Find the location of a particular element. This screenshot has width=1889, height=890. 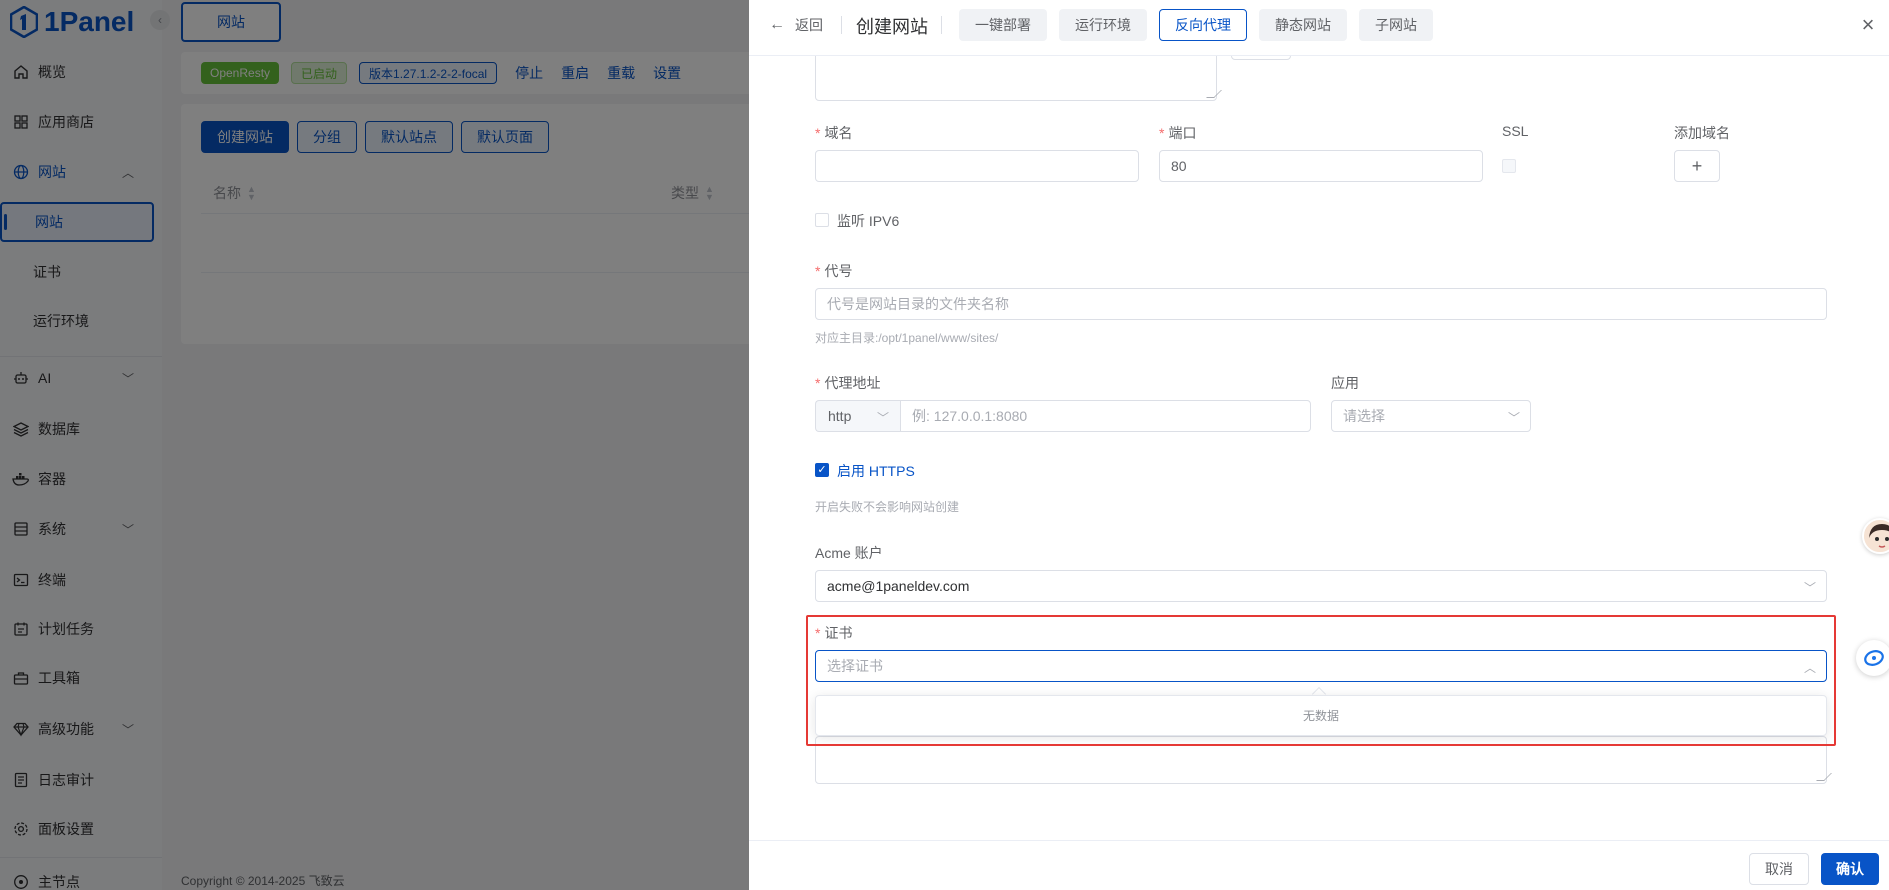

alias-placeholder: 代号是网站目录的文件夹名称 is located at coordinates (918, 304).